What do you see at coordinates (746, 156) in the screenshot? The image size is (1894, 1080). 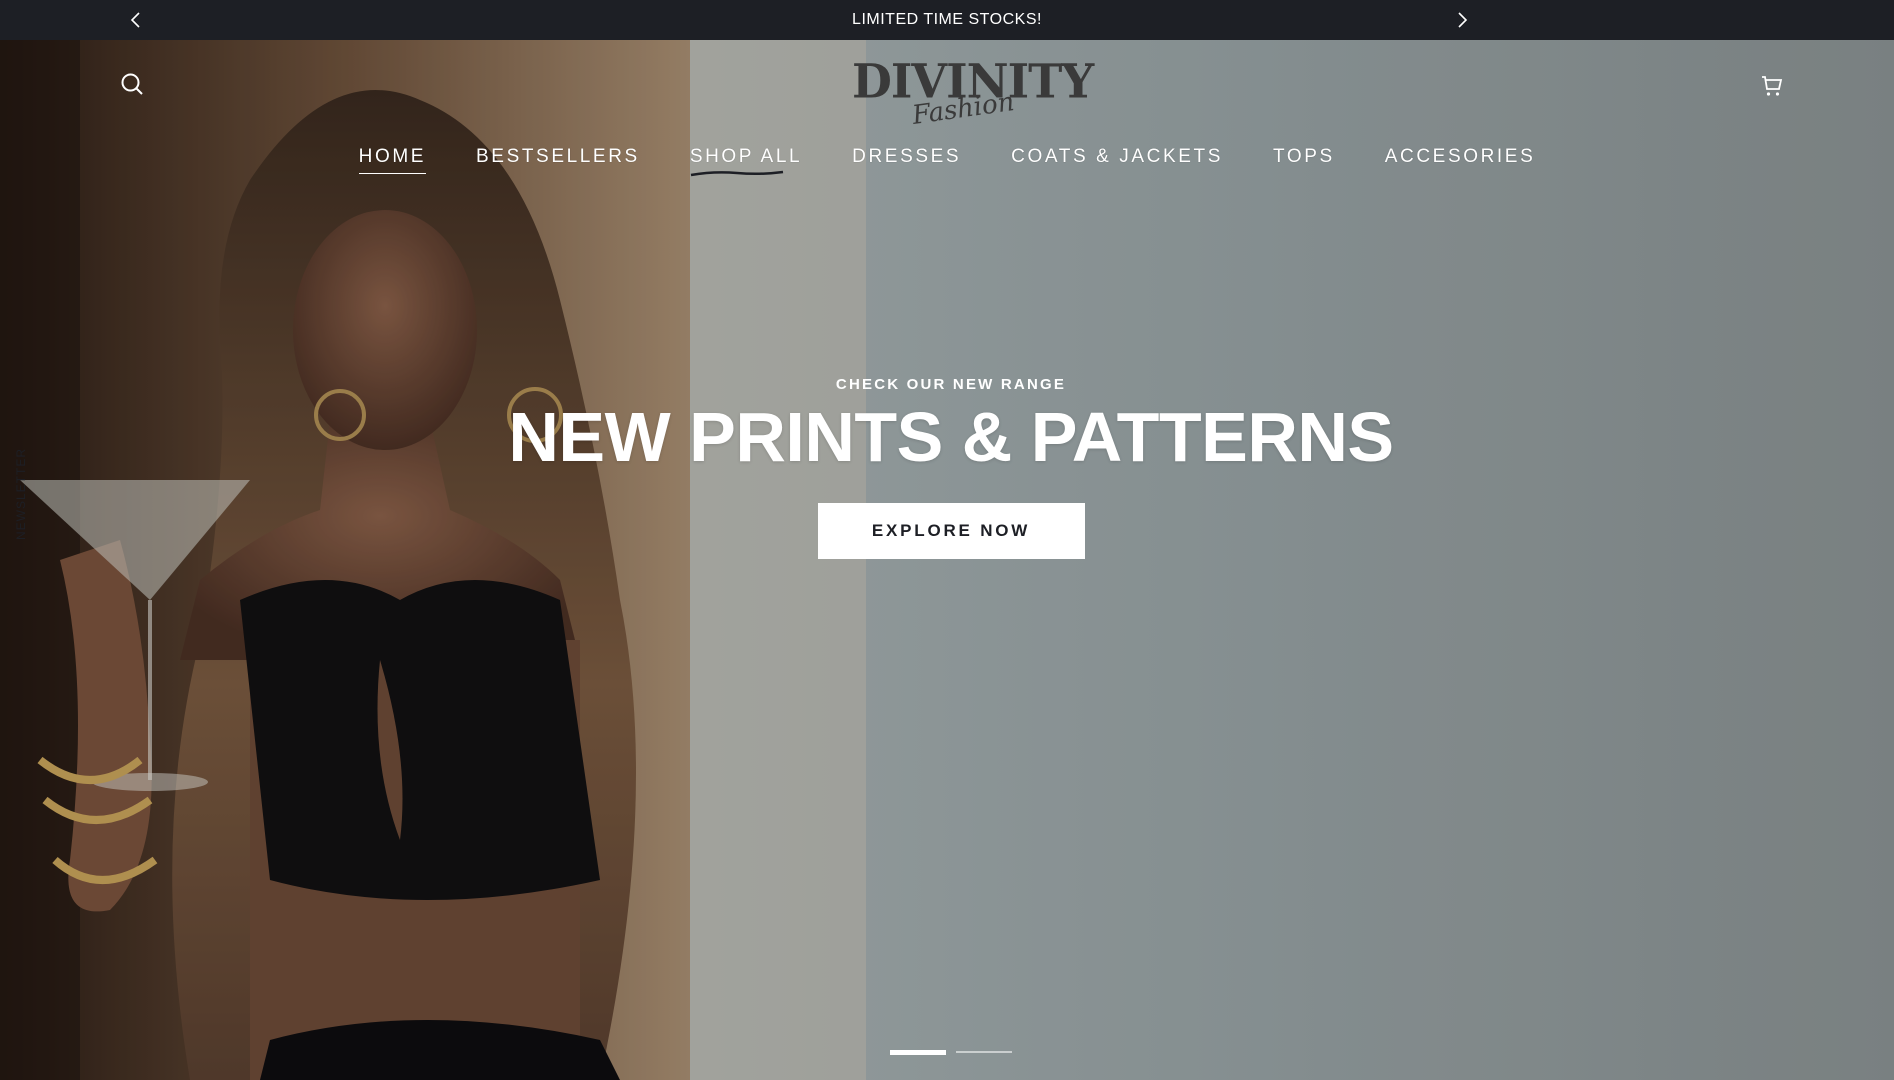 I see `nav-label-shop-all: SHOP ALL` at bounding box center [746, 156].